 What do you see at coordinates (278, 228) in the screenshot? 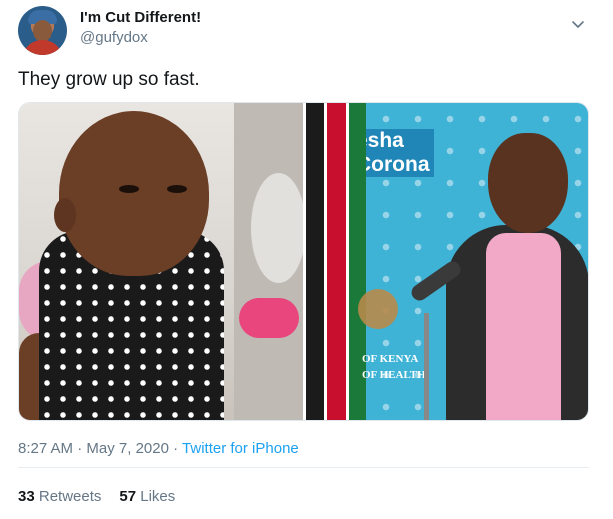
I see `balloon` at bounding box center [278, 228].